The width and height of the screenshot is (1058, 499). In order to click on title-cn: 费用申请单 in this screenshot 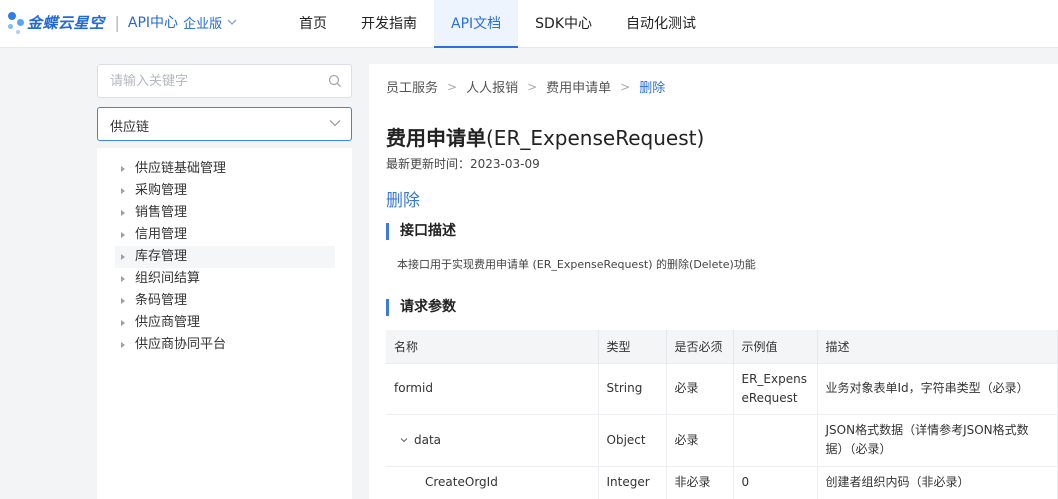, I will do `click(436, 138)`.